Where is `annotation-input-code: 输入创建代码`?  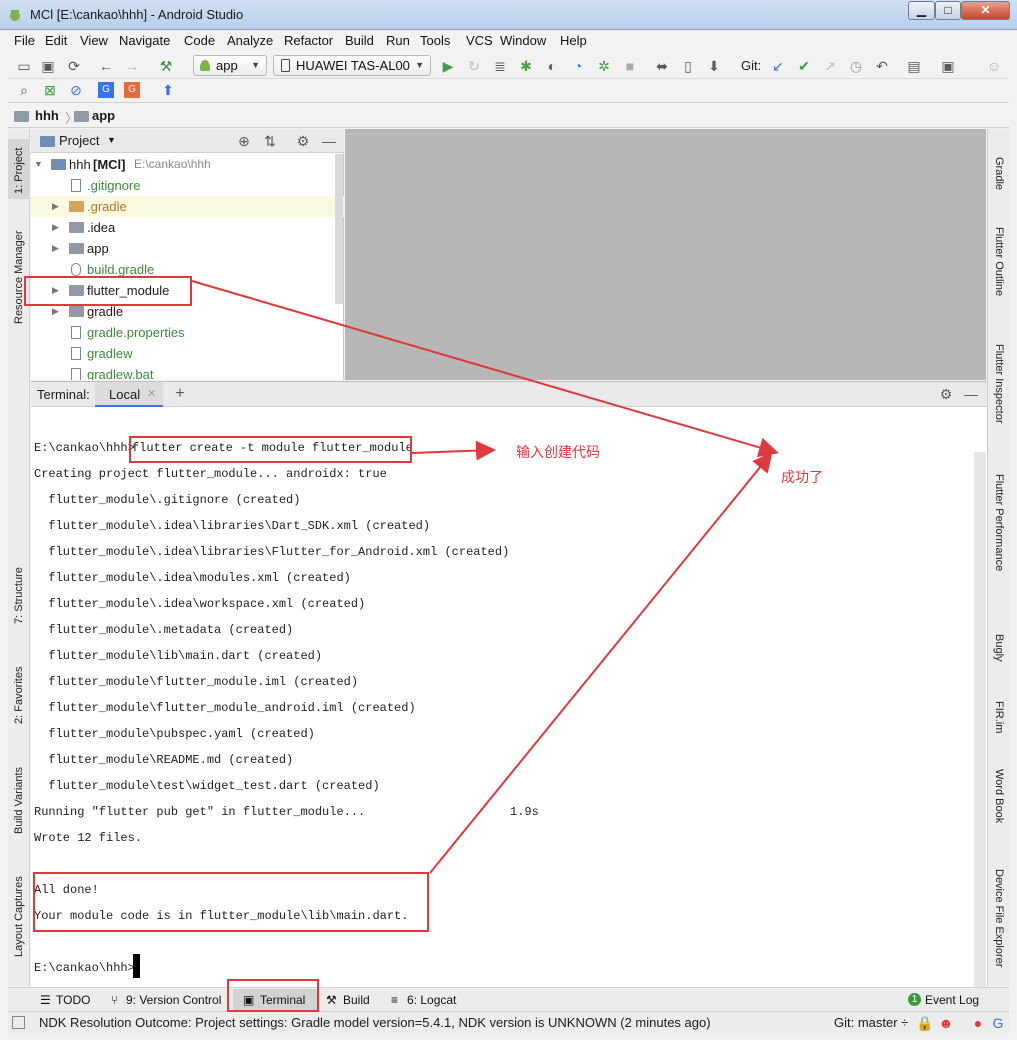 annotation-input-code: 输入创建代码 is located at coordinates (558, 452).